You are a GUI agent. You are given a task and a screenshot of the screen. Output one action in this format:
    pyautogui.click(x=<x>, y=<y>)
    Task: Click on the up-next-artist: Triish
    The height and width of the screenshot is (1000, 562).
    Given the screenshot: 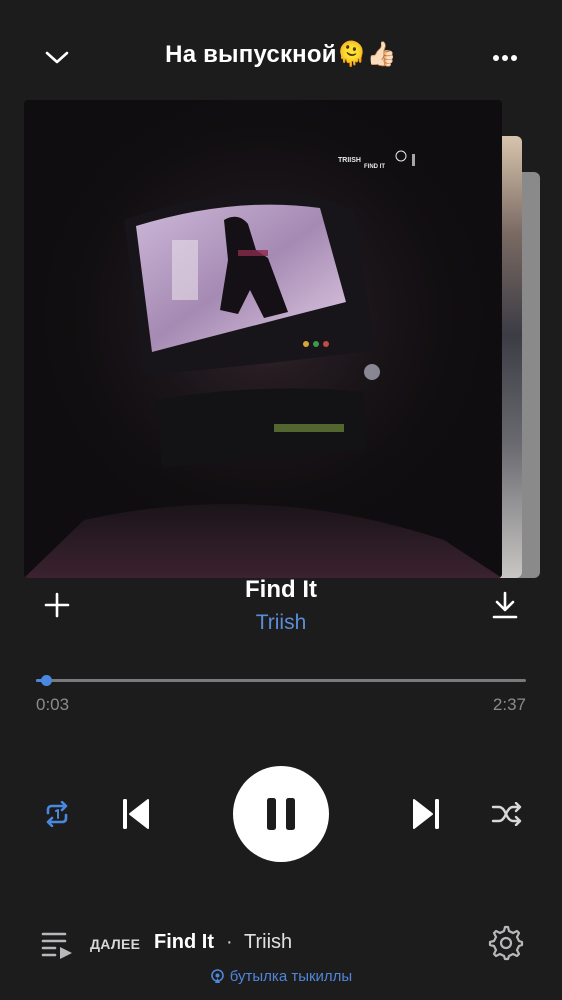 What is the action you would take?
    pyautogui.click(x=268, y=942)
    